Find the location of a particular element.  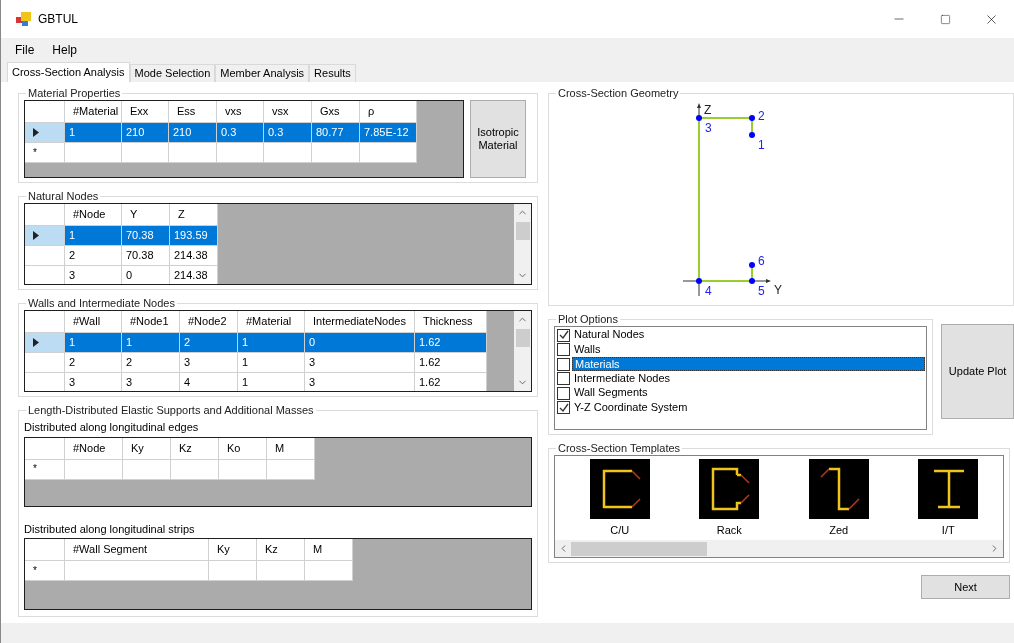

template-label: I/T is located at coordinates (948, 530).